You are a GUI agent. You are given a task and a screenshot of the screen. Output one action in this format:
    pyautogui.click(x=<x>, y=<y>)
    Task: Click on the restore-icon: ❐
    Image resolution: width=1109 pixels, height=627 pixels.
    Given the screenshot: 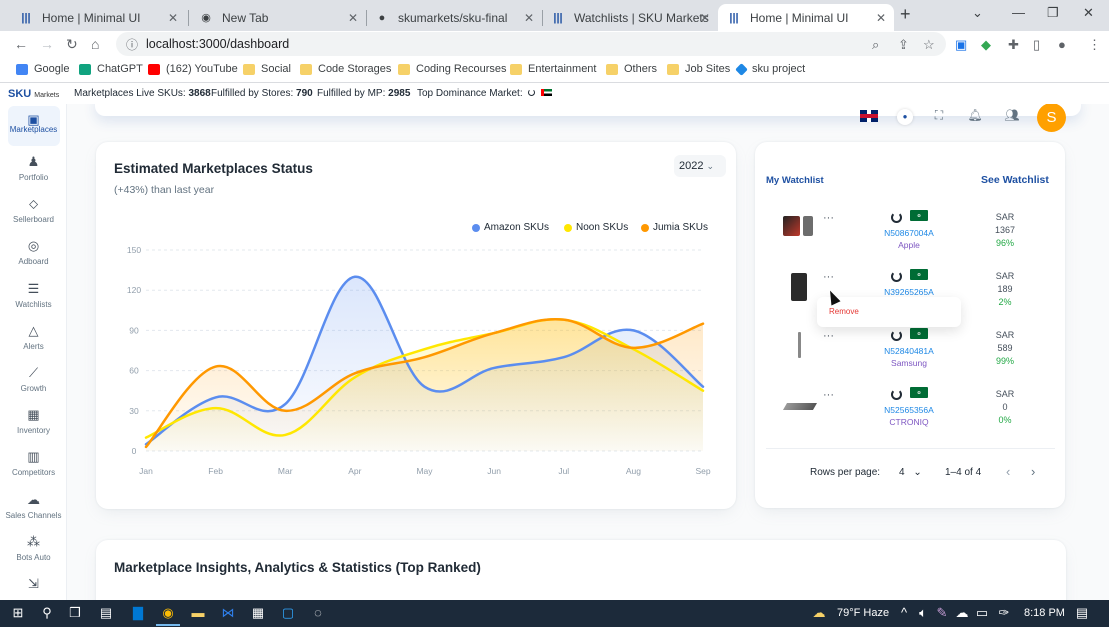 What is the action you would take?
    pyautogui.click(x=1053, y=13)
    